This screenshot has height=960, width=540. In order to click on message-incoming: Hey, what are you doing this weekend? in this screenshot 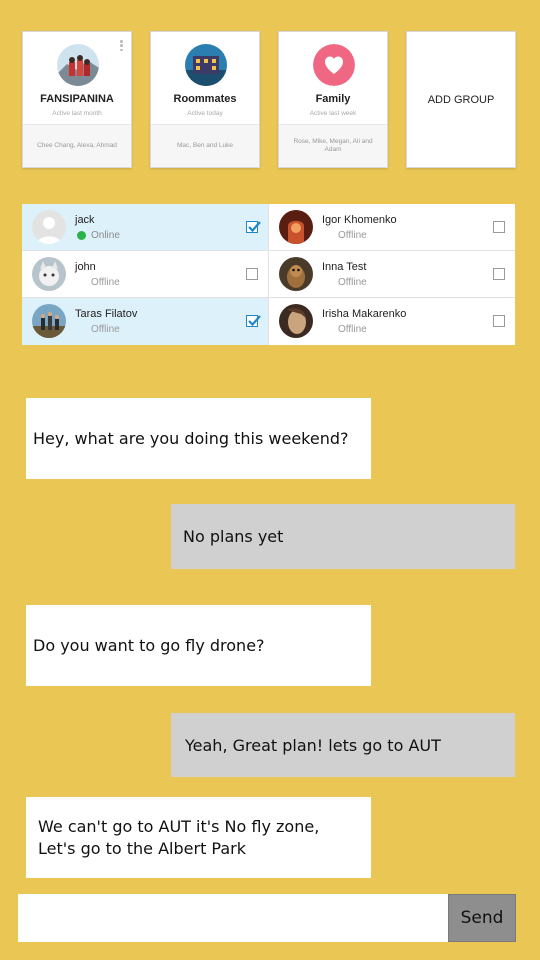, I will do `click(198, 438)`.